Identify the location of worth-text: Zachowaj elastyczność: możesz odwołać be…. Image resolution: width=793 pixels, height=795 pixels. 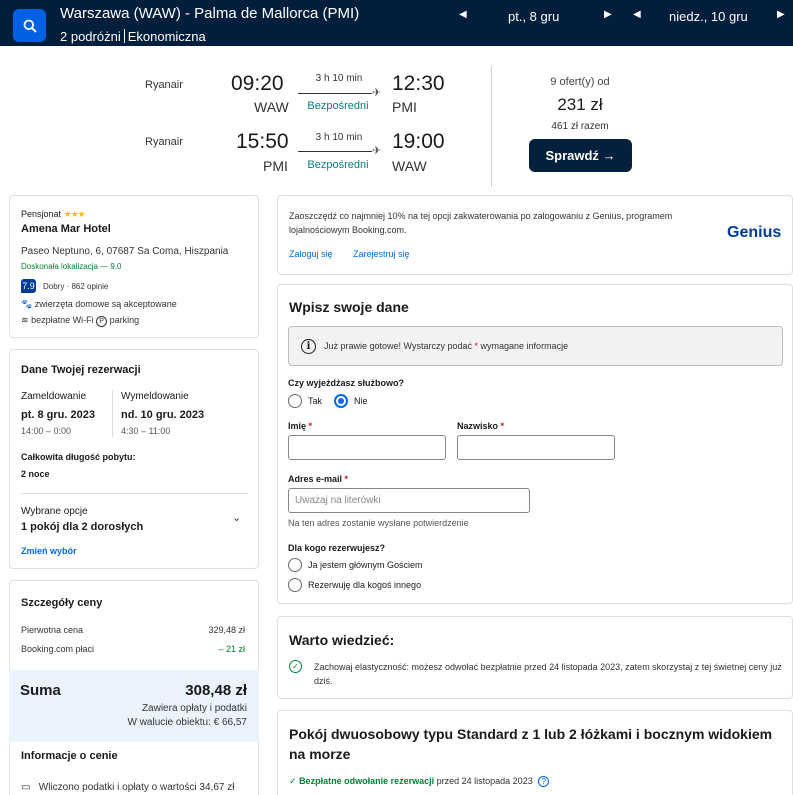
(548, 674).